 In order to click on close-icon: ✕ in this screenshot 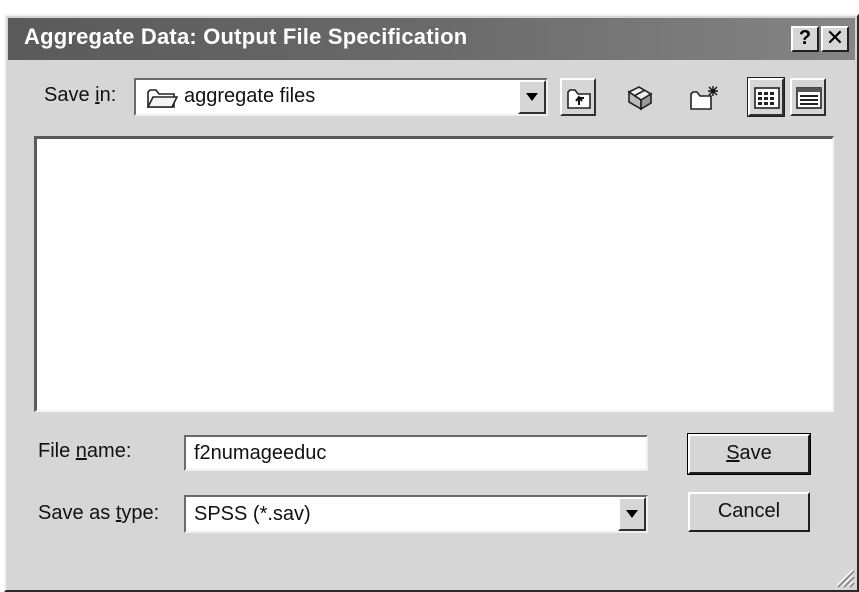, I will do `click(835, 37)`.